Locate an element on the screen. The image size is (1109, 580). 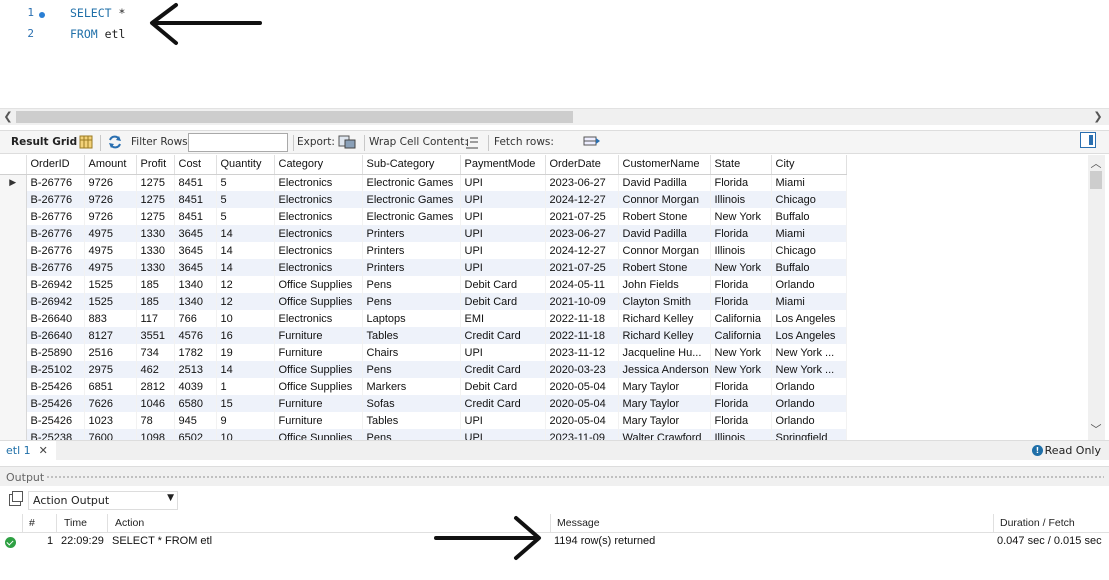
tab-etl-1: etl 1 ✕ is located at coordinates (28, 451).